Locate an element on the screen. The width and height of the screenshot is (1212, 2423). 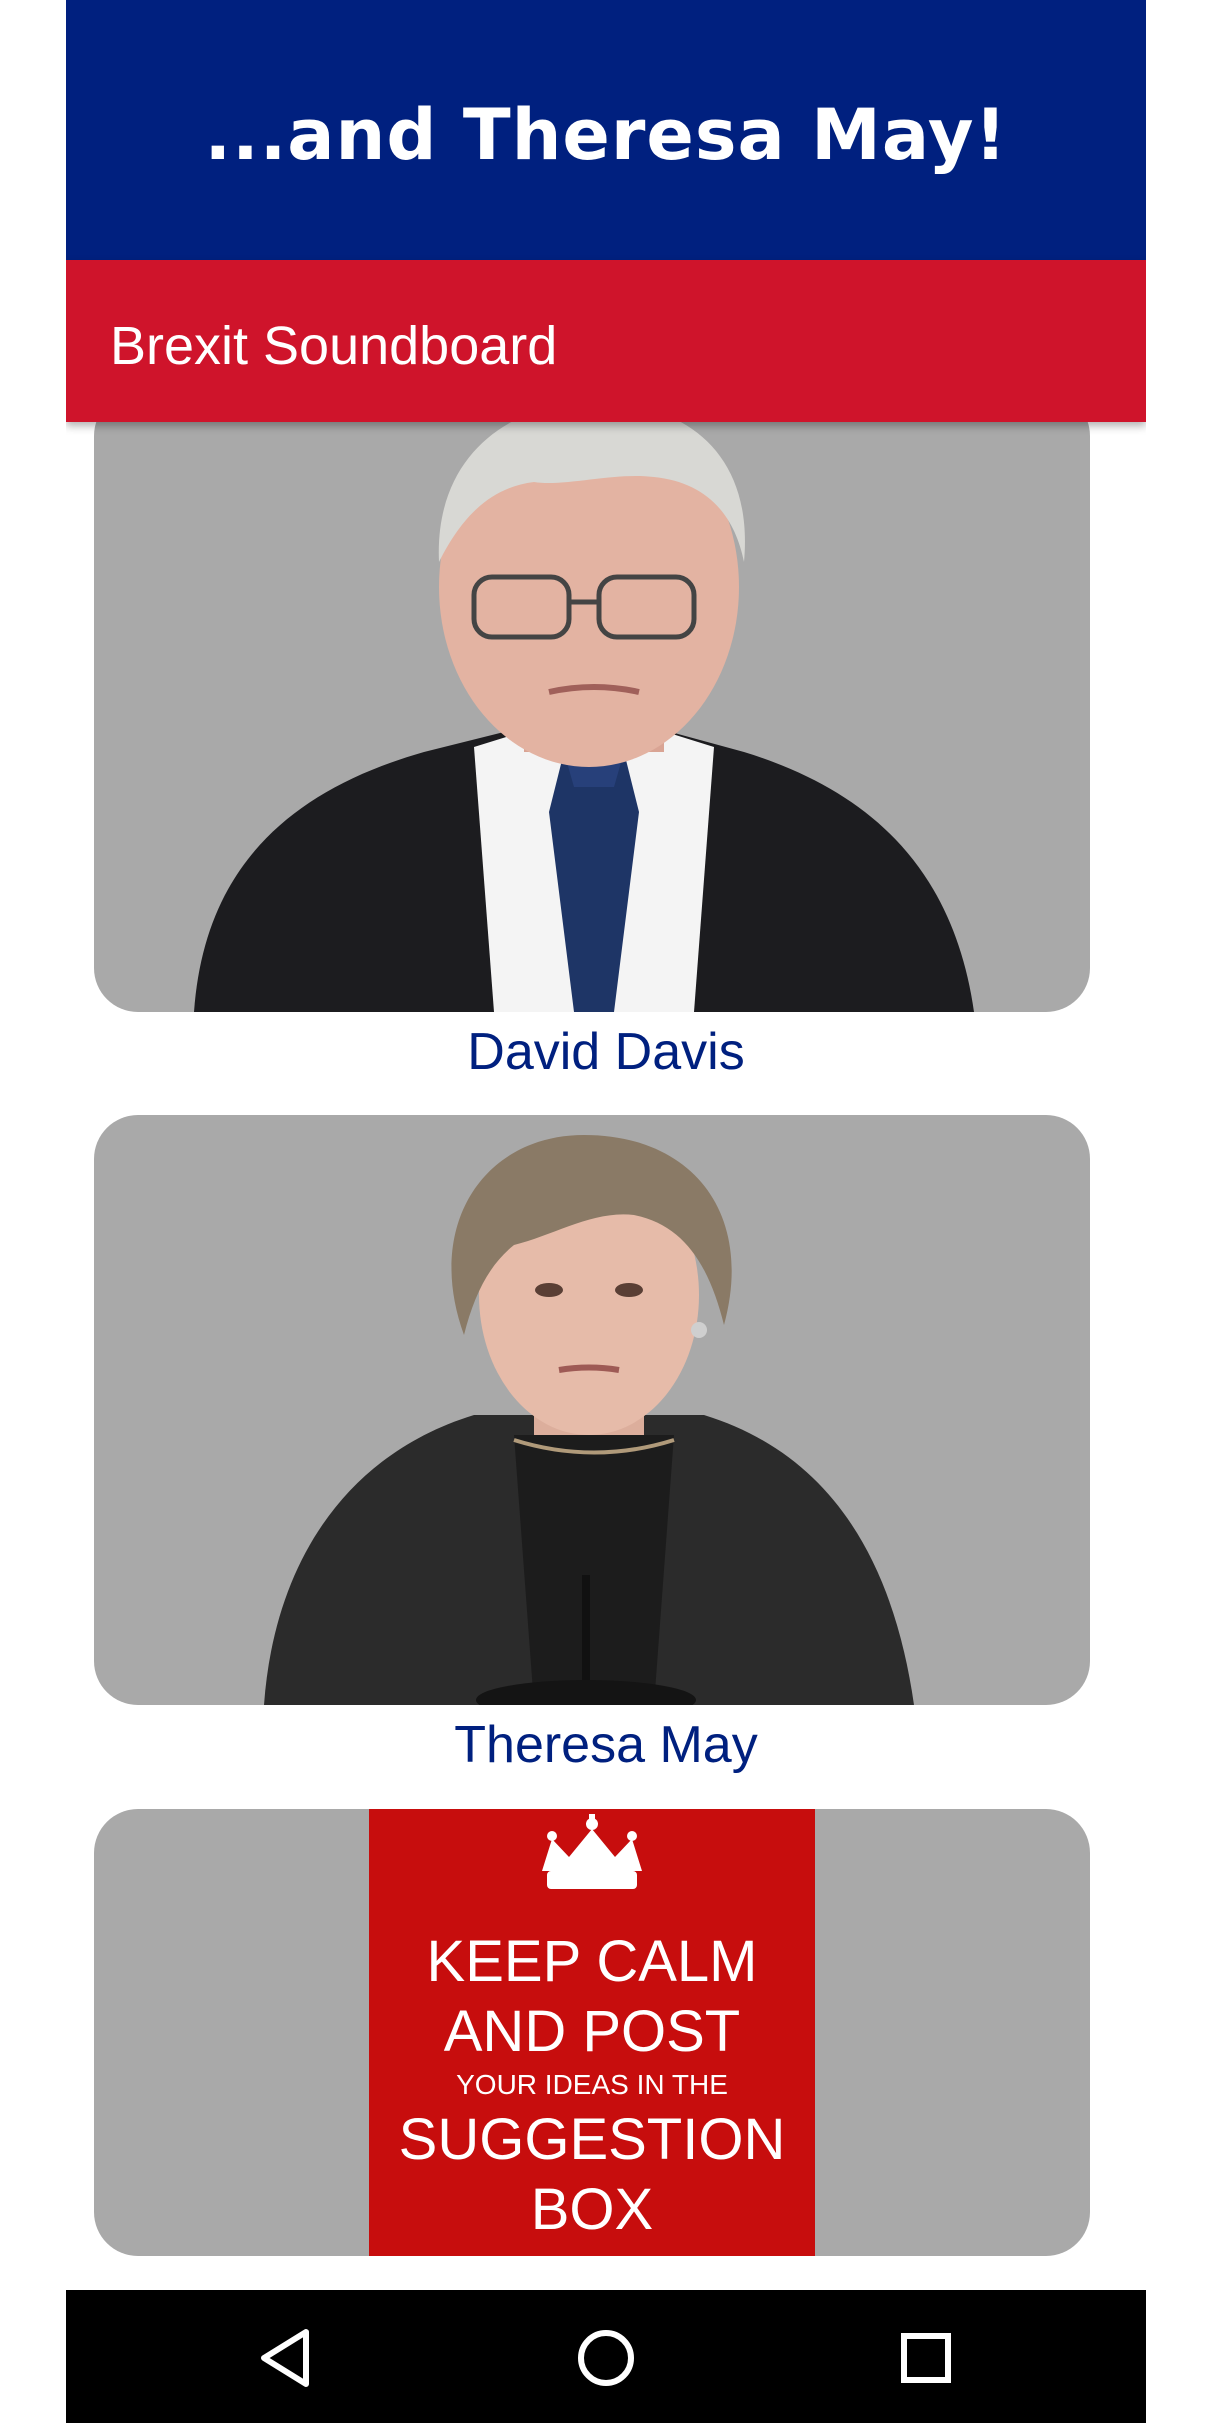
recents-button is located at coordinates (926, 2358).